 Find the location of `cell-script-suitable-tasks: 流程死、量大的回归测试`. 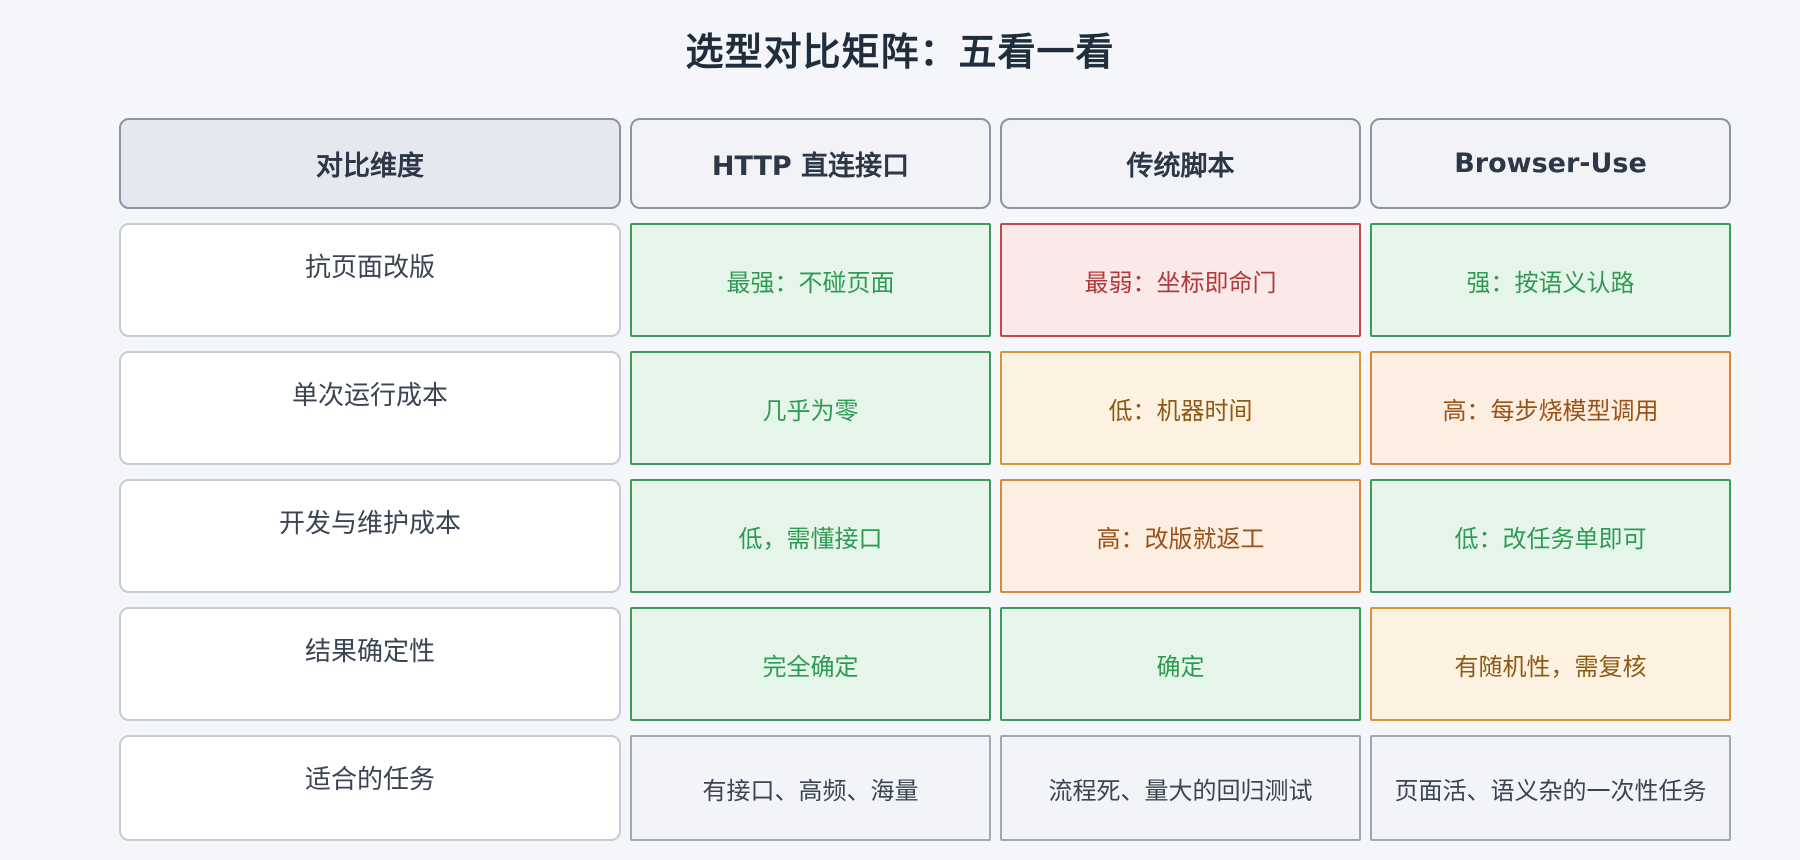

cell-script-suitable-tasks: 流程死、量大的回归测试 is located at coordinates (1180, 788).